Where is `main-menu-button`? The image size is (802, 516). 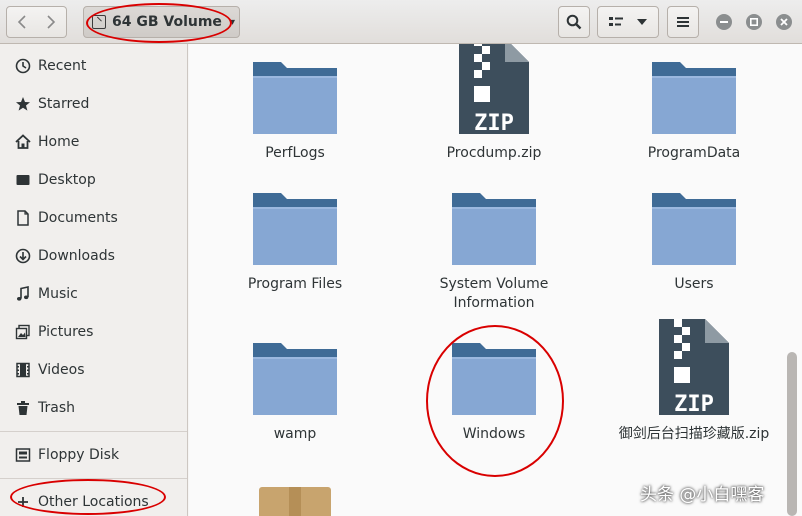
main-menu-button is located at coordinates (683, 22).